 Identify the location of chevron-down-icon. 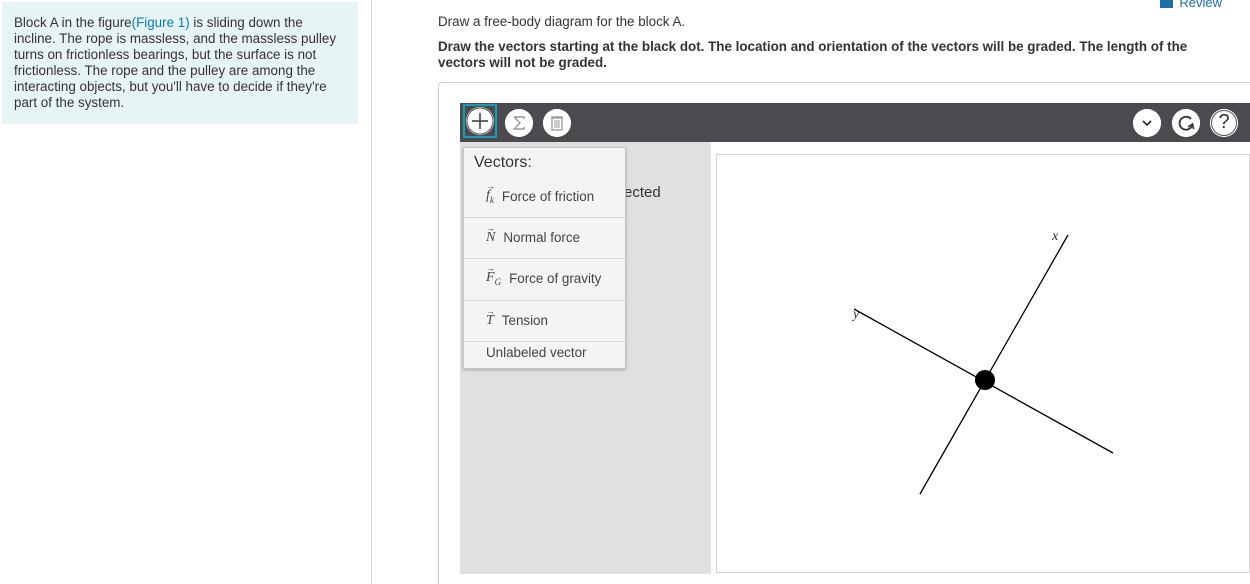
(1147, 123).